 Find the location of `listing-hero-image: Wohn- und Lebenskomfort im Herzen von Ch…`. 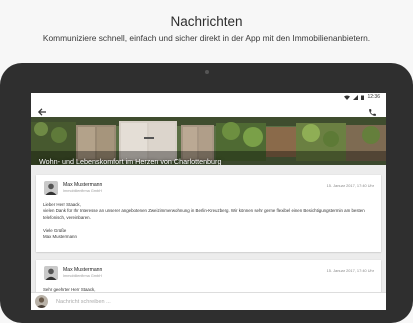

listing-hero-image: Wohn- und Lebenskomfort im Herzen von Ch… is located at coordinates (208, 141).